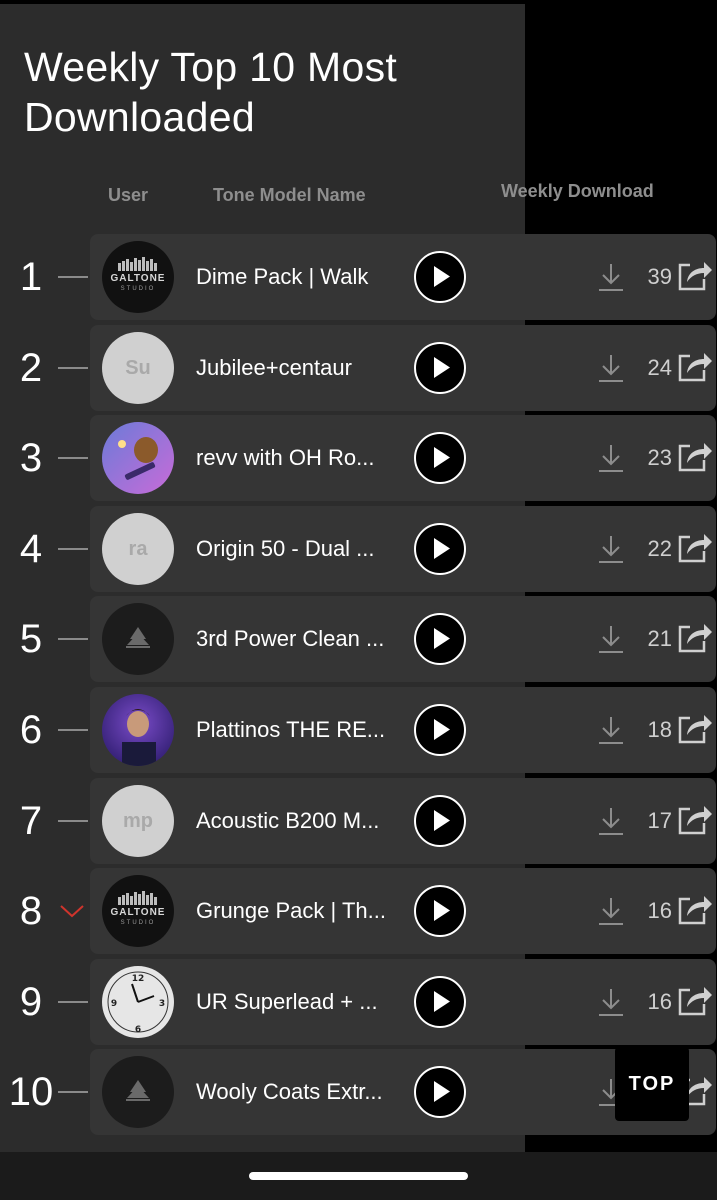 The width and height of the screenshot is (717, 1200). I want to click on rank-number: 8, so click(31, 911).